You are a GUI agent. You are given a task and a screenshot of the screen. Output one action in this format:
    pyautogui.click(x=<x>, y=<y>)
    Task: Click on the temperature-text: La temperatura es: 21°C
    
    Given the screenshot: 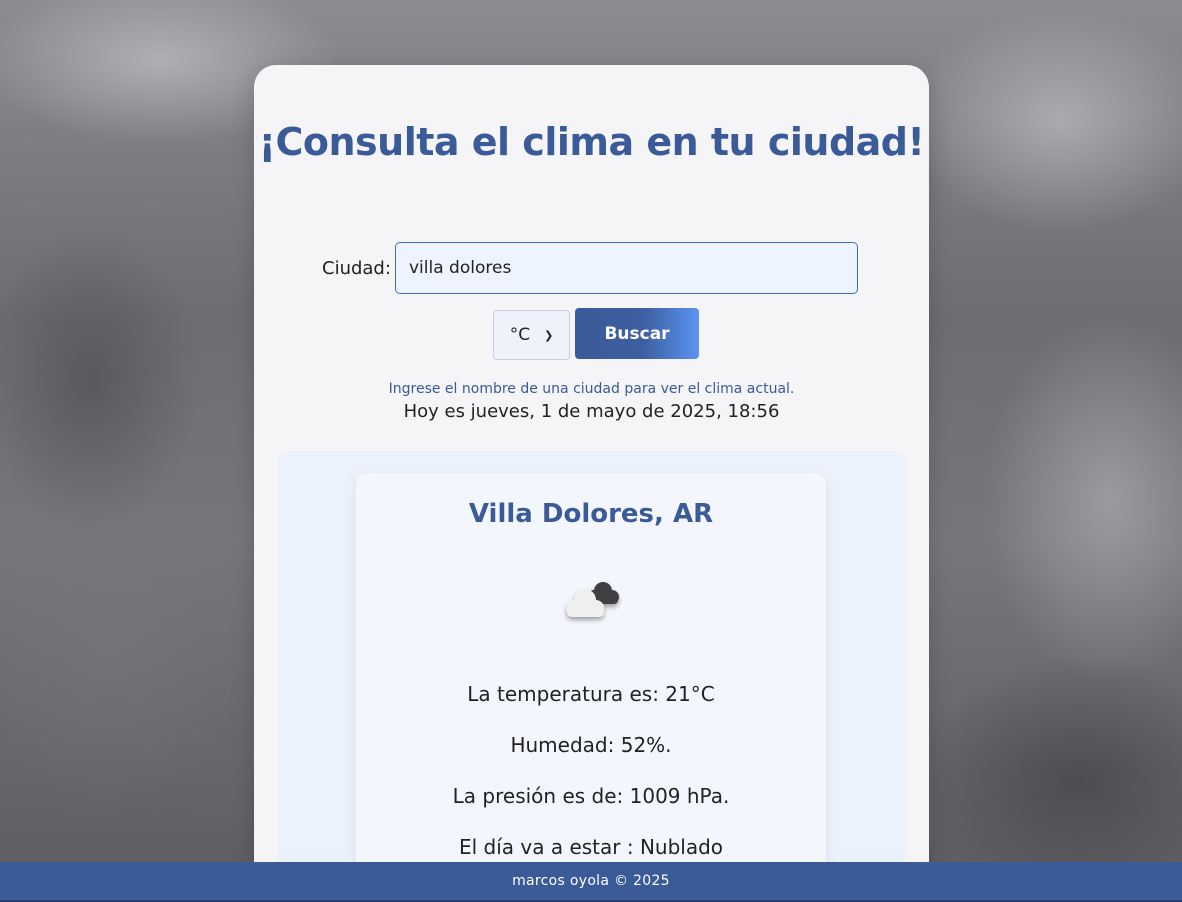 What is the action you would take?
    pyautogui.click(x=591, y=694)
    